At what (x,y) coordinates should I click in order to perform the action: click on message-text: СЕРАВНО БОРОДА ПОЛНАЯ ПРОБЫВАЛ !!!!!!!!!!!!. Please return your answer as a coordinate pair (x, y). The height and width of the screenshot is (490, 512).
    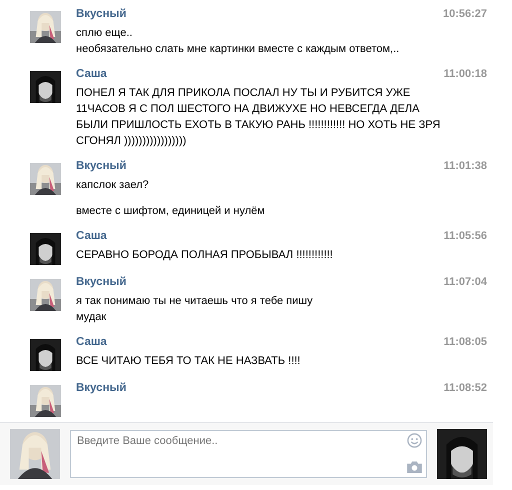
    Looking at the image, I should click on (205, 255).